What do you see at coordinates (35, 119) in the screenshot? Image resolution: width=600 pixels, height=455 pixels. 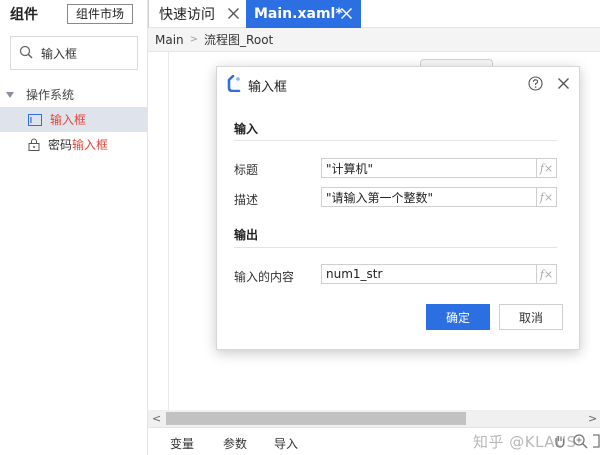 I see `input-box-icon` at bounding box center [35, 119].